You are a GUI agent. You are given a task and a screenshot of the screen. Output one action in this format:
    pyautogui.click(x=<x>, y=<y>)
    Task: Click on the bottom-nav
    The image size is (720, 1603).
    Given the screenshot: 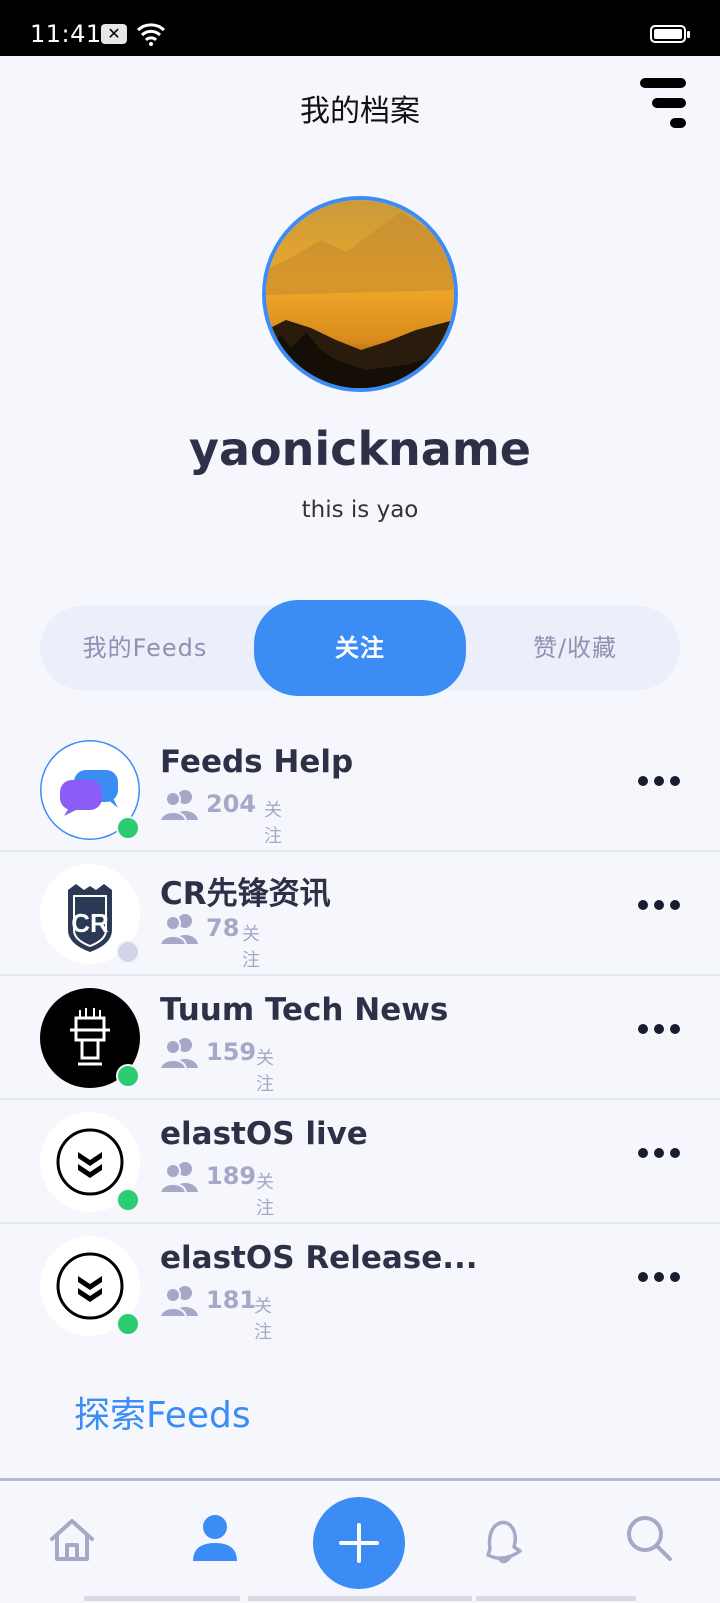 What is the action you would take?
    pyautogui.click(x=360, y=1540)
    